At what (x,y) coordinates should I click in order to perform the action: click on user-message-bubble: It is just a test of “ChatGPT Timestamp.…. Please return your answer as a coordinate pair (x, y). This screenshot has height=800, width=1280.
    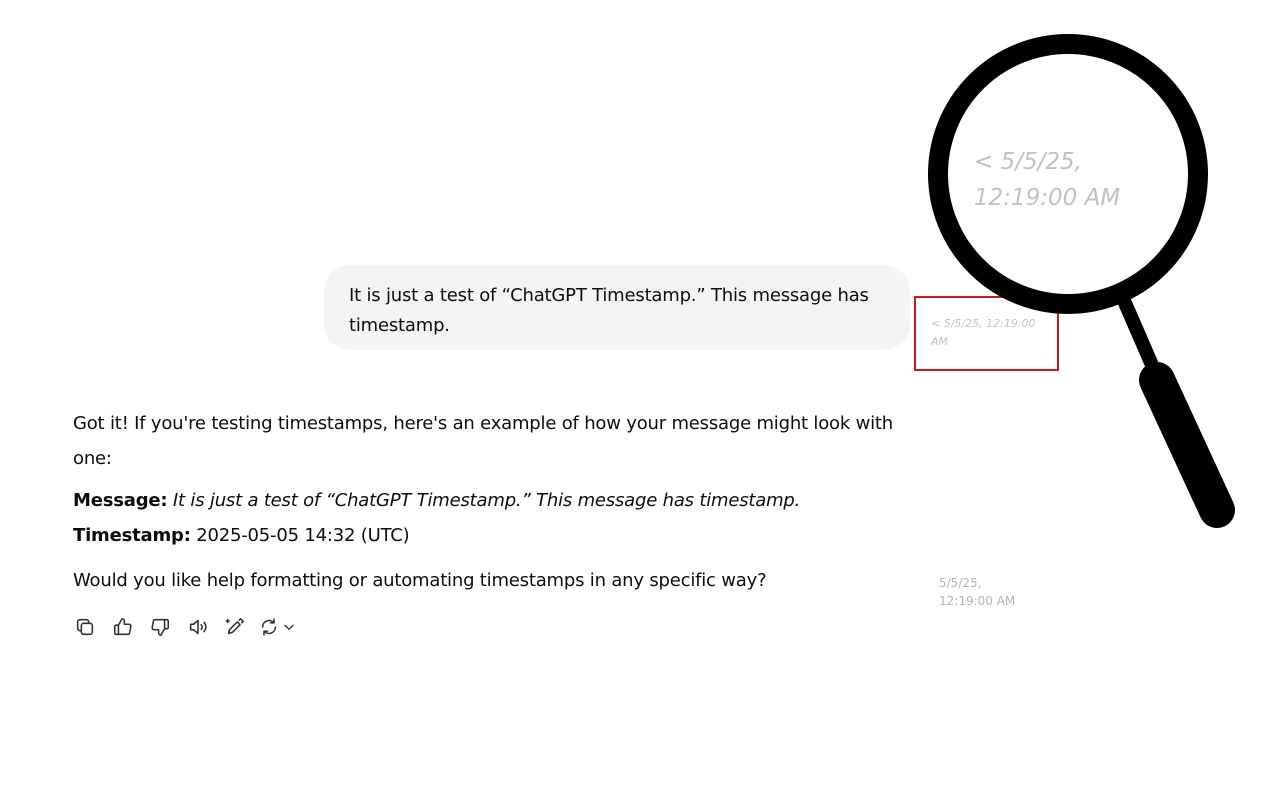
    Looking at the image, I should click on (617, 307).